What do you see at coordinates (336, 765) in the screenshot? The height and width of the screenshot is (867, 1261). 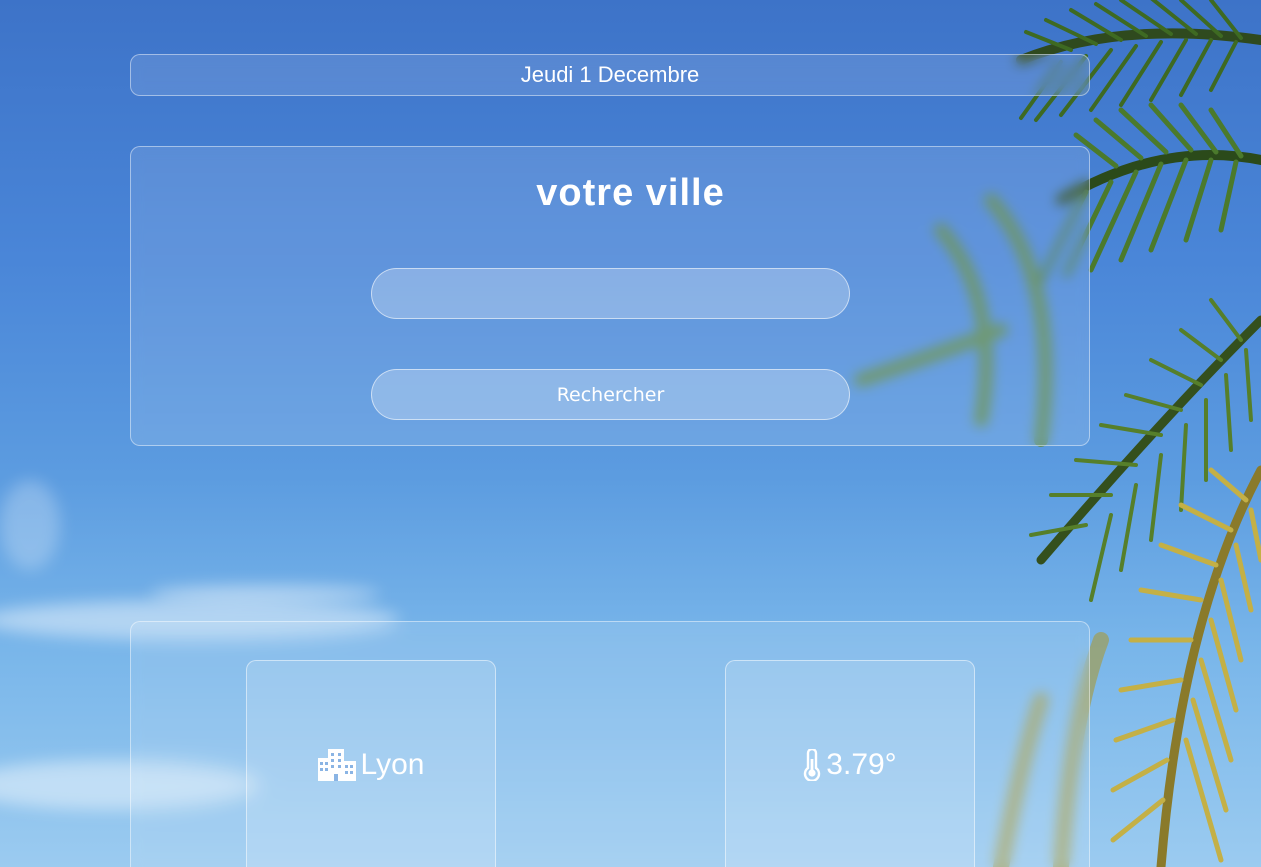 I see `building-icon` at bounding box center [336, 765].